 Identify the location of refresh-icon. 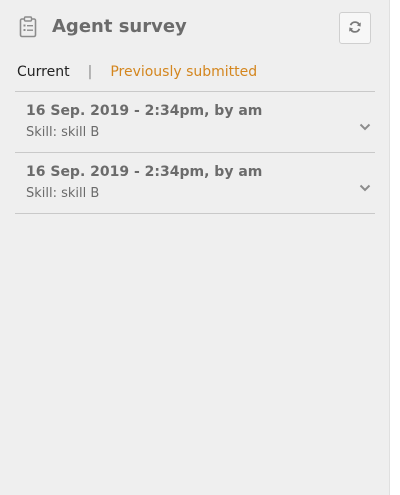
(355, 28).